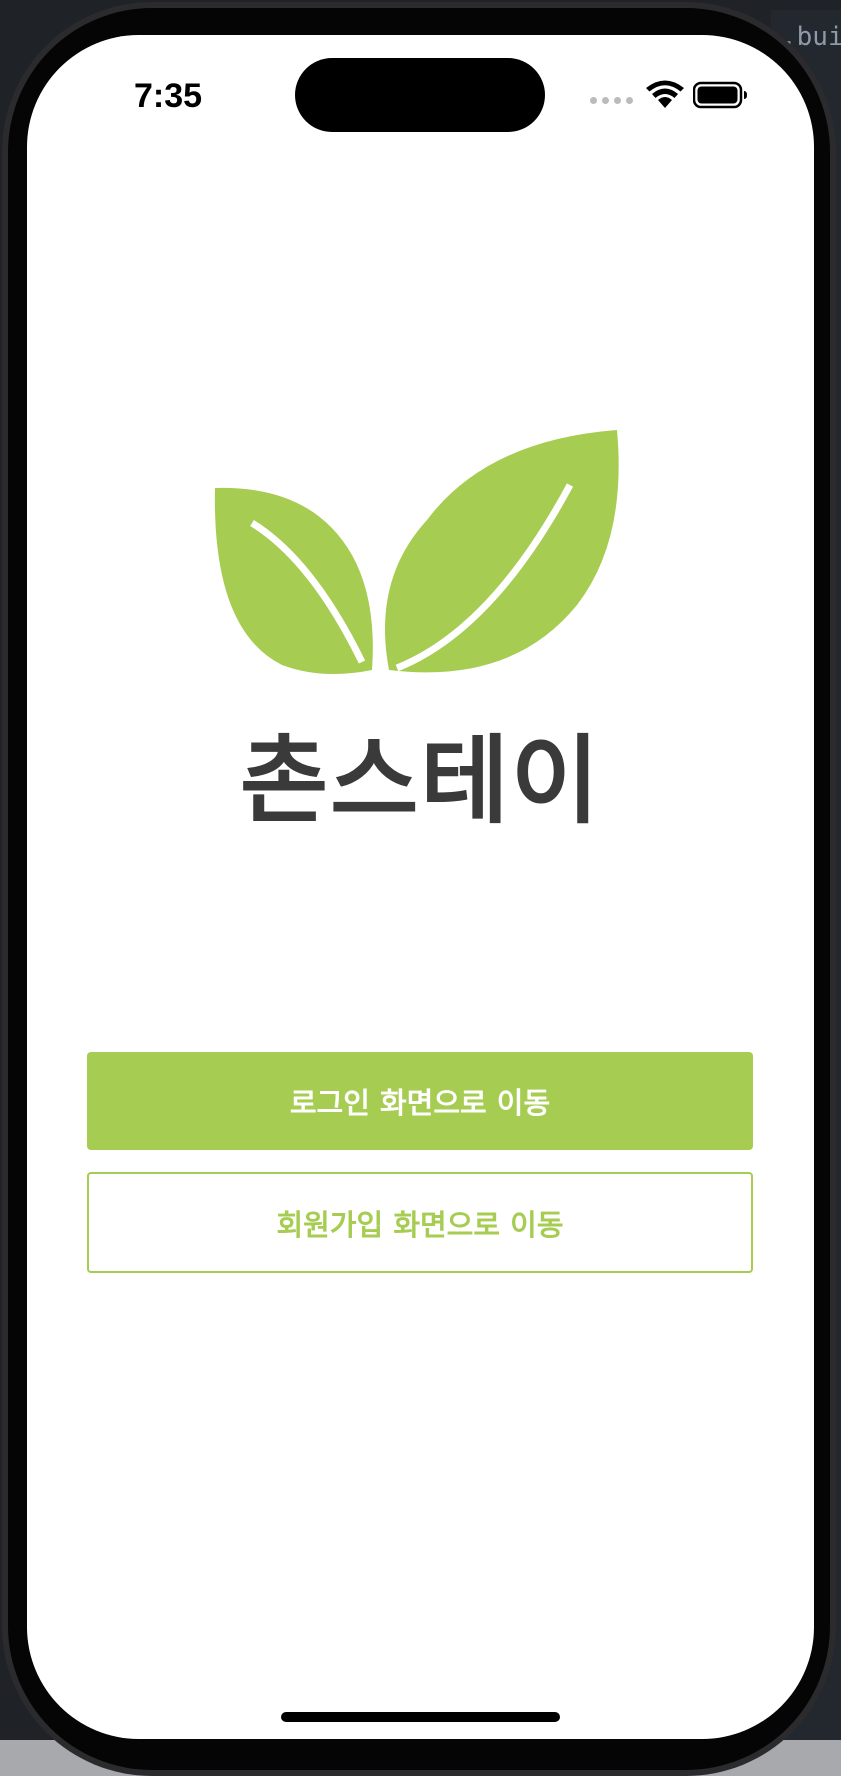 The image size is (841, 1776). What do you see at coordinates (420, 1101) in the screenshot?
I see `go-to-login-button: 로그인 화면으로 이동` at bounding box center [420, 1101].